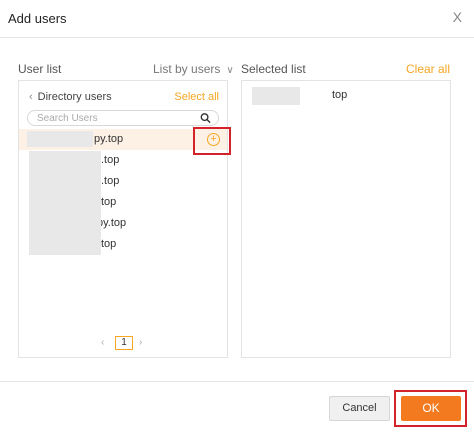  Describe the element at coordinates (340, 95) in the screenshot. I see `selected-user-name: top` at that location.